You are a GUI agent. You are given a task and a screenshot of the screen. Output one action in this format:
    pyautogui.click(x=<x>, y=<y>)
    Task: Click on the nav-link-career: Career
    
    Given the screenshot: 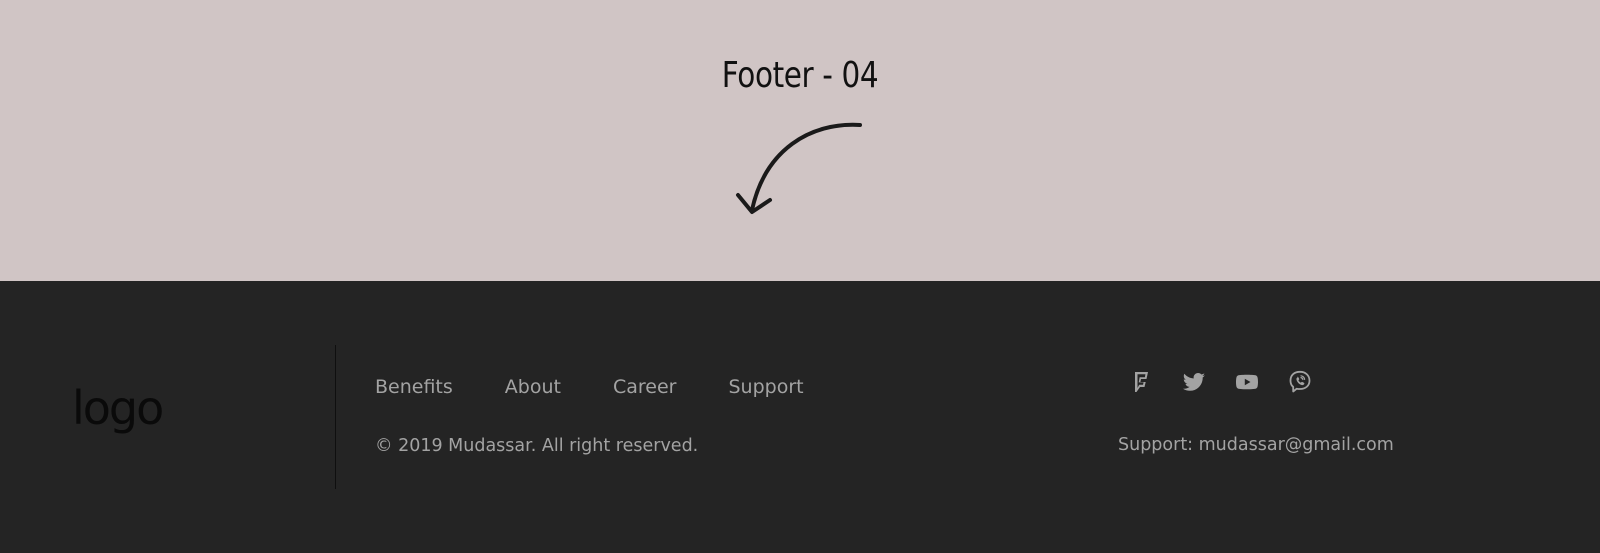 What is the action you would take?
    pyautogui.click(x=645, y=387)
    